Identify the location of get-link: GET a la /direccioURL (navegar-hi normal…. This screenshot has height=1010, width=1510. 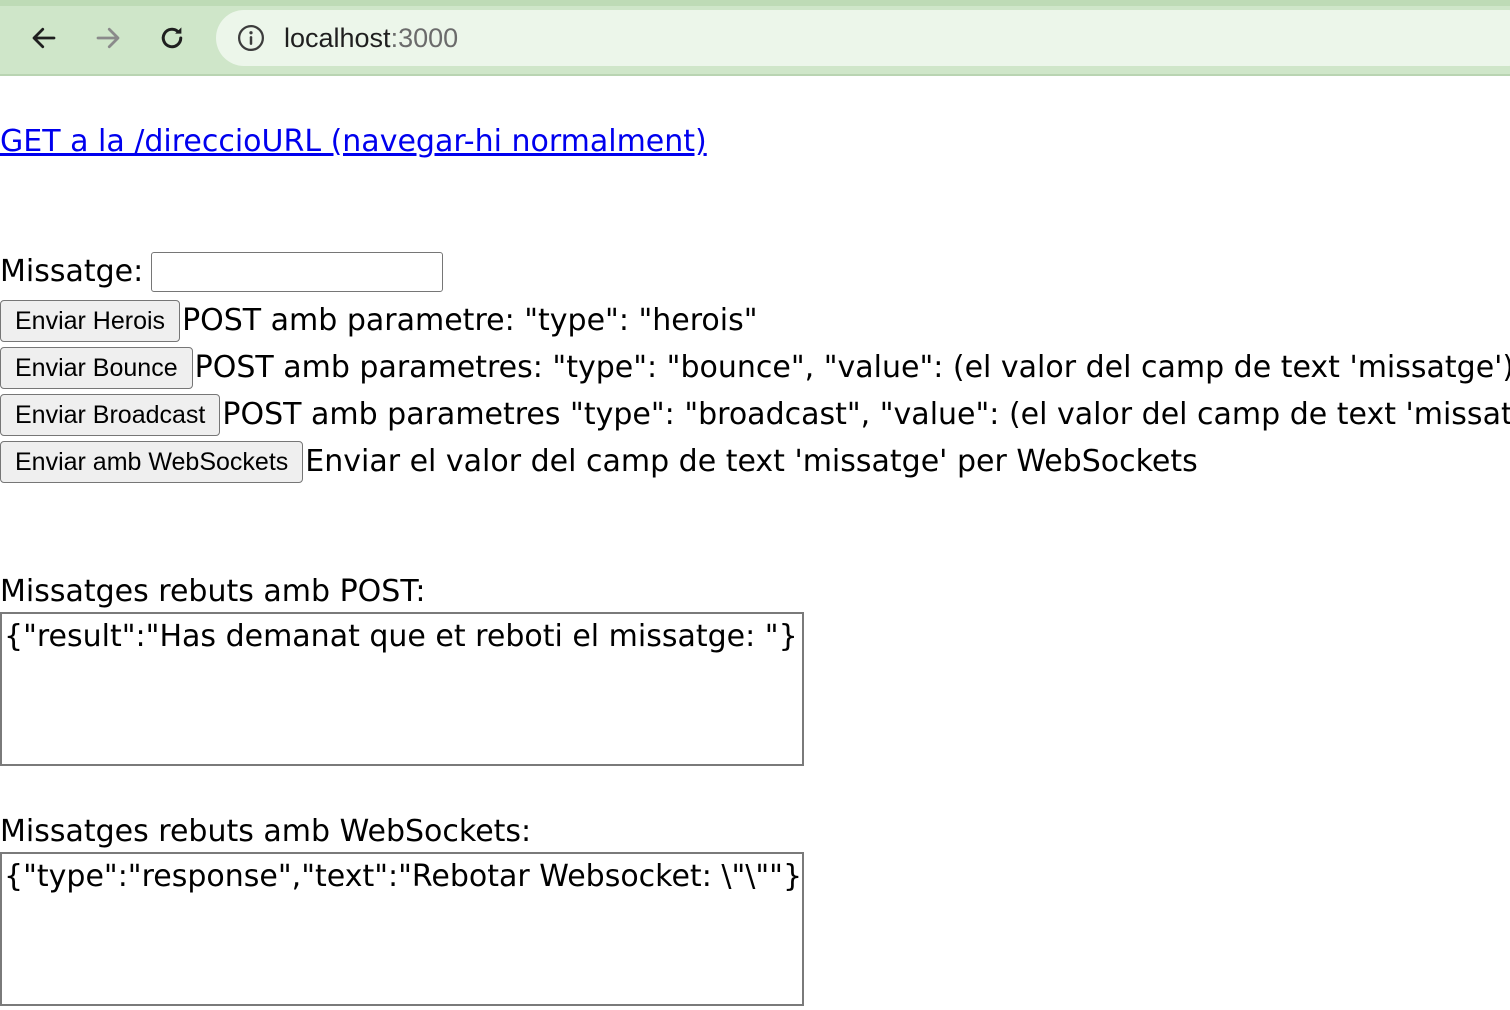
(353, 142).